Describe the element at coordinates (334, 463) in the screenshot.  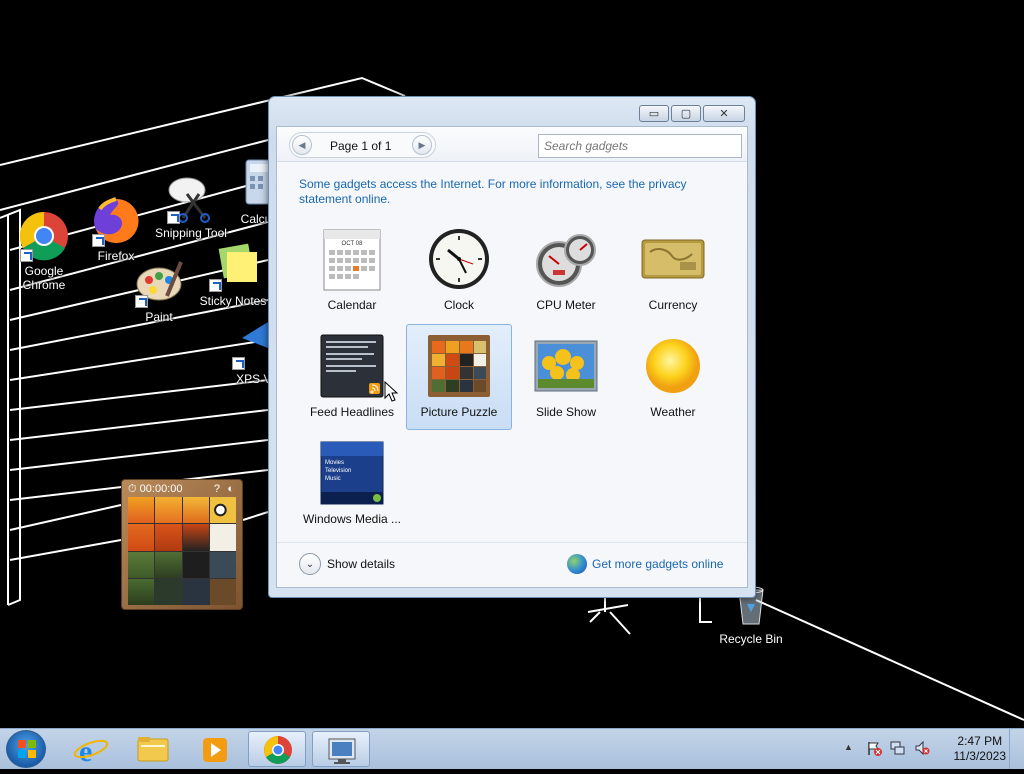
I see `media-menu-item: Movies` at that location.